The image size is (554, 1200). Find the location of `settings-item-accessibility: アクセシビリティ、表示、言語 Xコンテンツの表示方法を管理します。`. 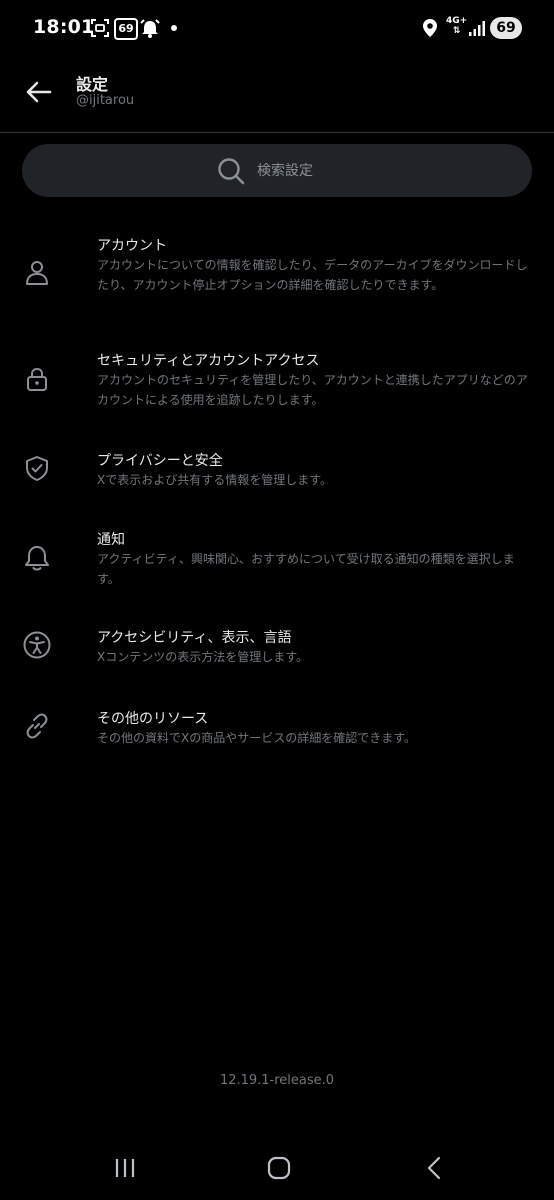

settings-item-accessibility: アクセシビリティ、表示、言語 Xコンテンツの表示方法を管理します。 is located at coordinates (277, 647).